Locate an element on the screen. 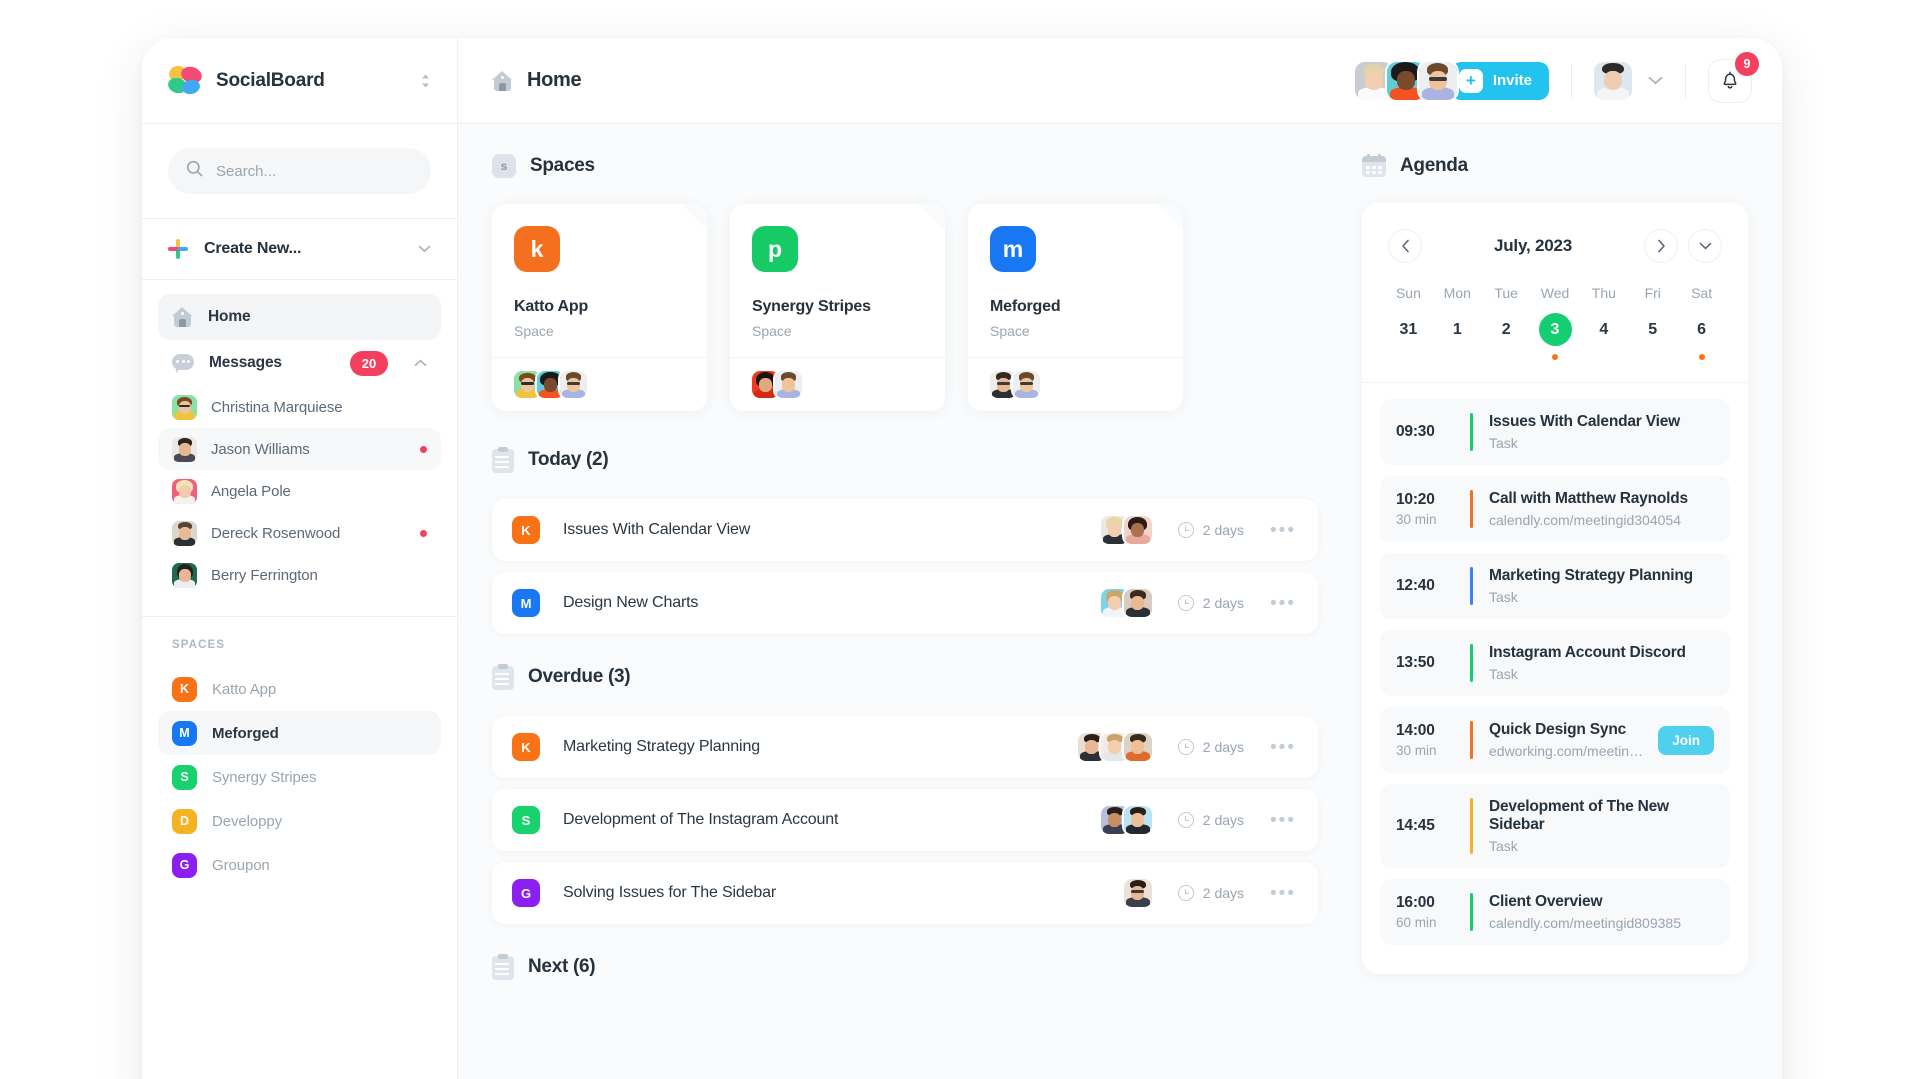 The height and width of the screenshot is (1079, 1920). calendar-day: 1 is located at coordinates (1457, 336).